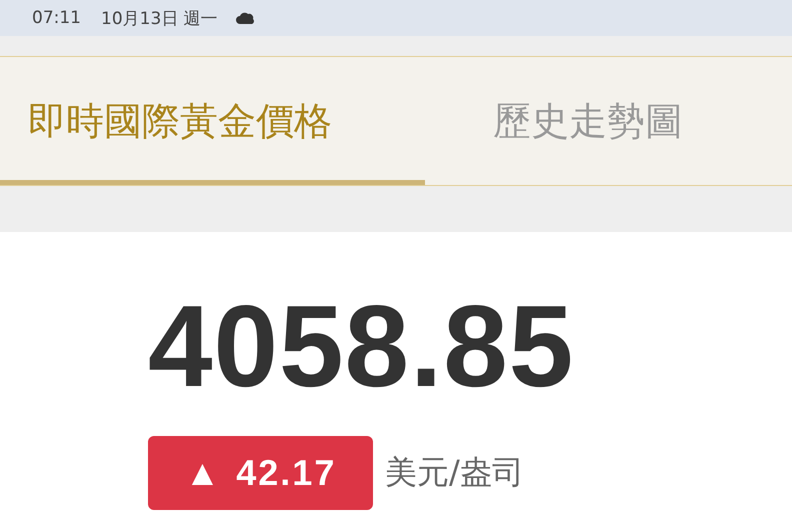  I want to click on status-date: 10月13日 週一, so click(159, 19).